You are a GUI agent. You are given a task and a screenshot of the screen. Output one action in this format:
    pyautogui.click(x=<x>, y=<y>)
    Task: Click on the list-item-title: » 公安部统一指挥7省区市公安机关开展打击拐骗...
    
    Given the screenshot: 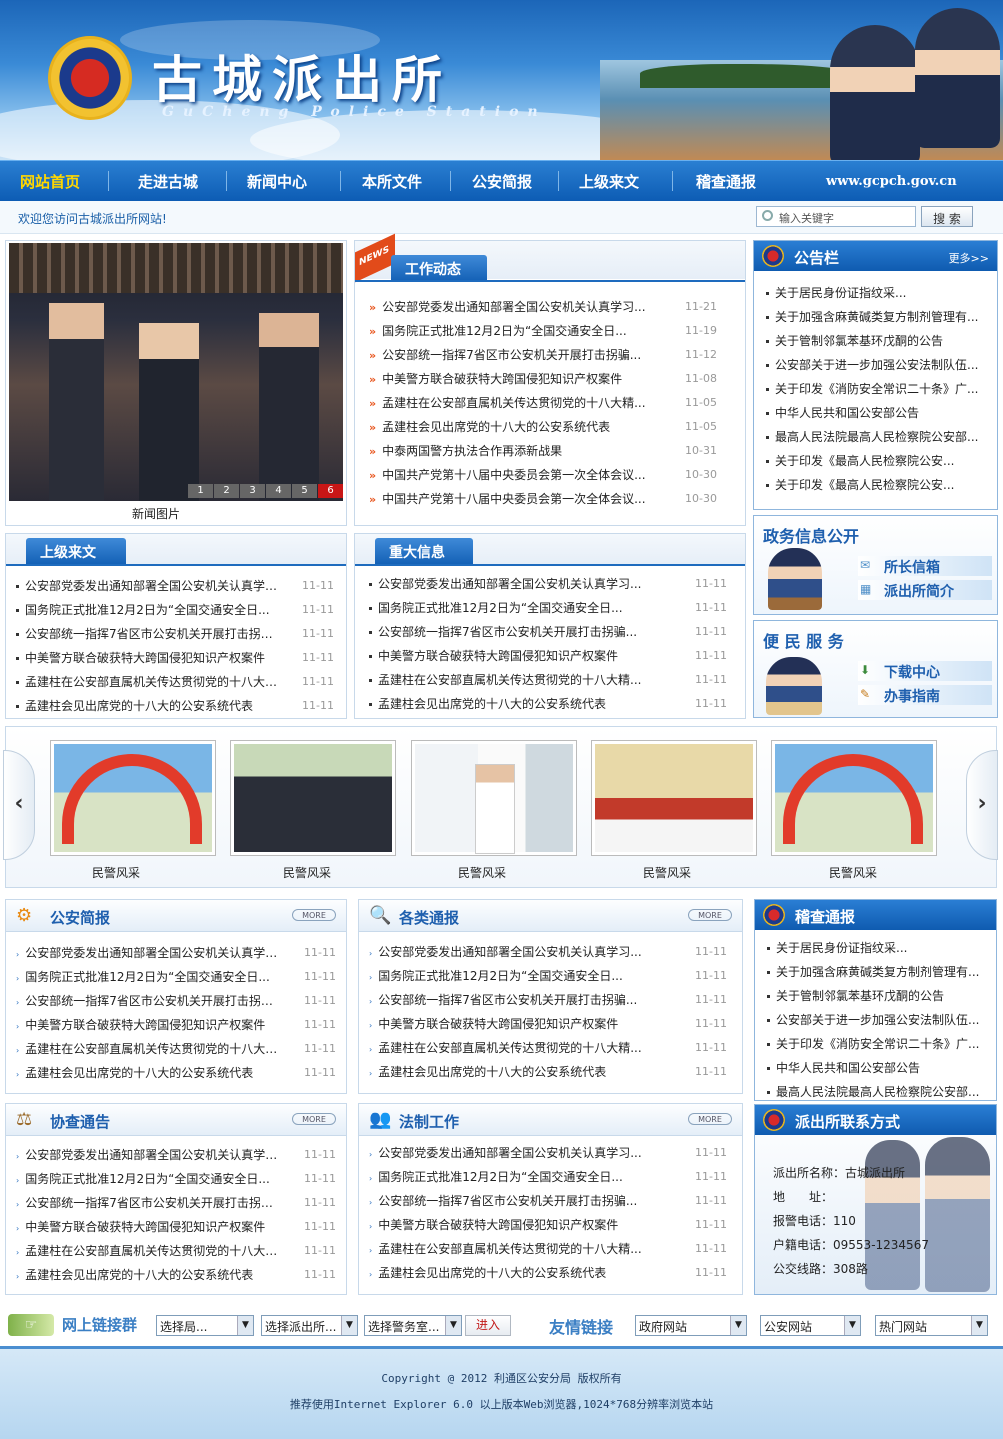 What is the action you would take?
    pyautogui.click(x=519, y=355)
    